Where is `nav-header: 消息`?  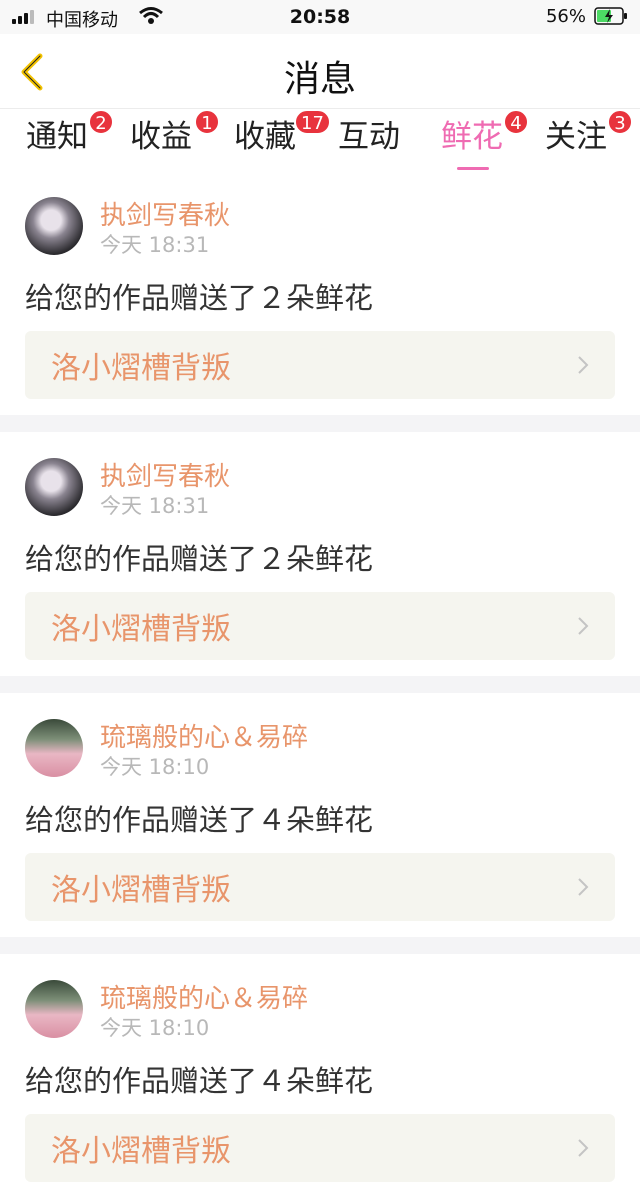
nav-header: 消息 is located at coordinates (320, 71).